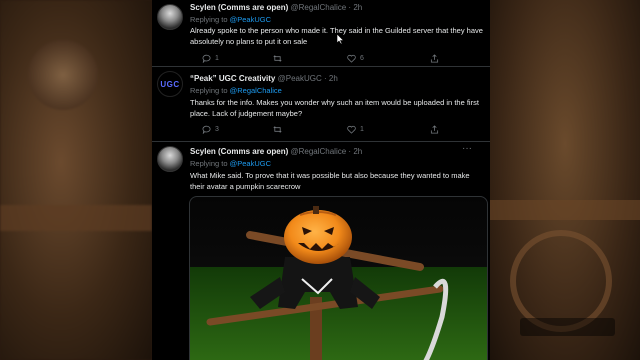 Image resolution: width=640 pixels, height=360 pixels. What do you see at coordinates (362, 129) in the screenshot?
I see `like-count: 1` at bounding box center [362, 129].